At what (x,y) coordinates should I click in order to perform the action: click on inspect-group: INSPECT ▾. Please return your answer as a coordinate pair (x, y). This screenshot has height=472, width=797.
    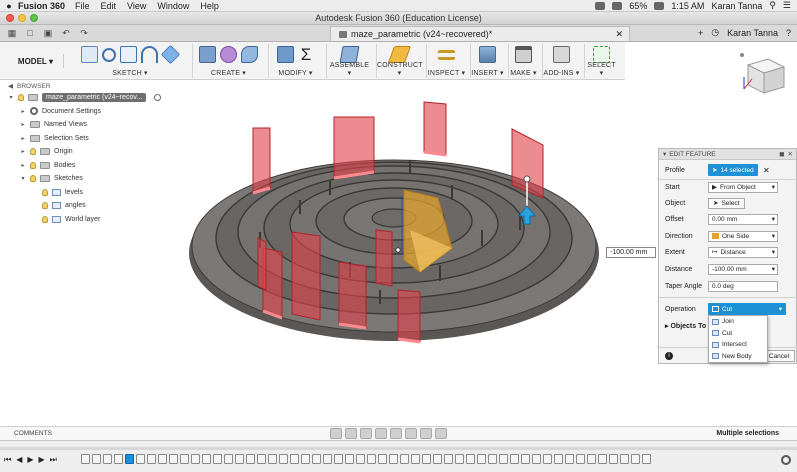
    Looking at the image, I should click on (446, 61).